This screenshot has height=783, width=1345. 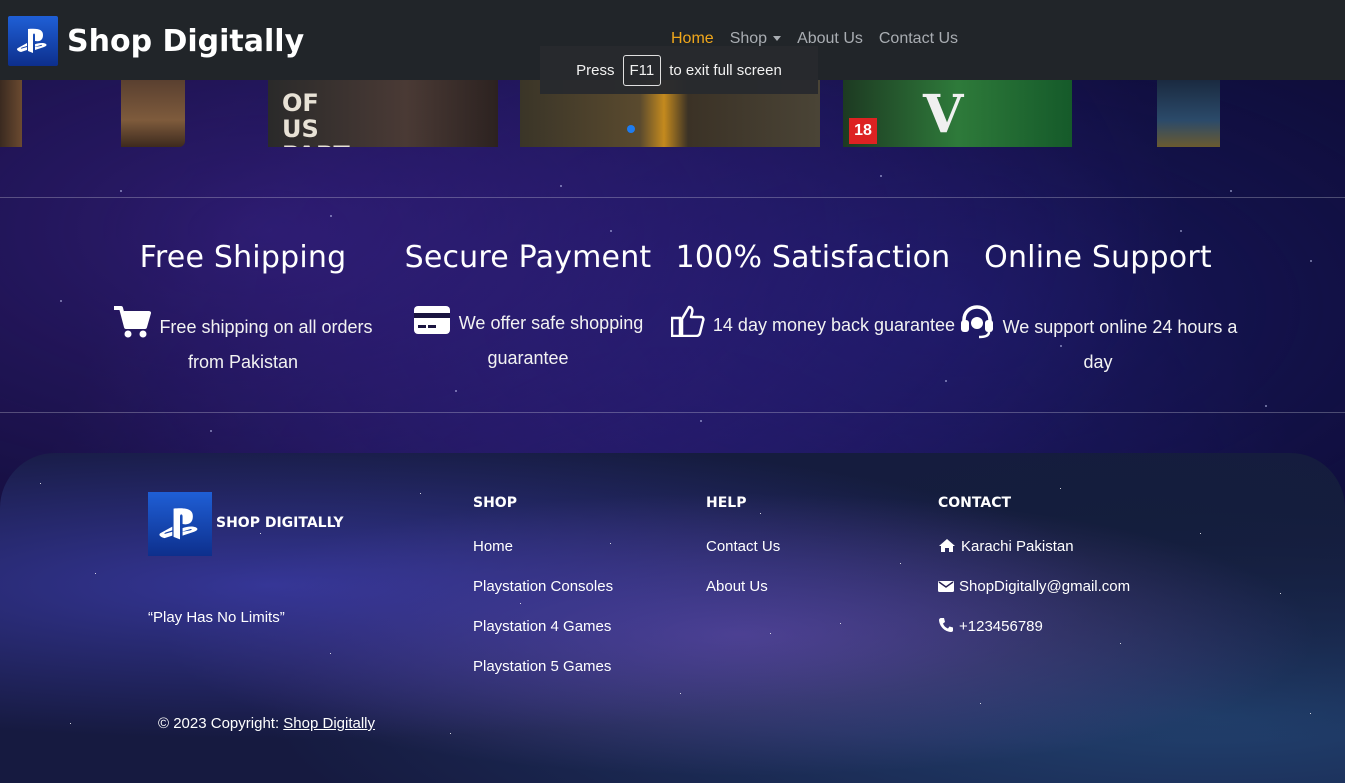 What do you see at coordinates (383, 113) in the screenshot?
I see `carousel-slide: OF US PART II` at bounding box center [383, 113].